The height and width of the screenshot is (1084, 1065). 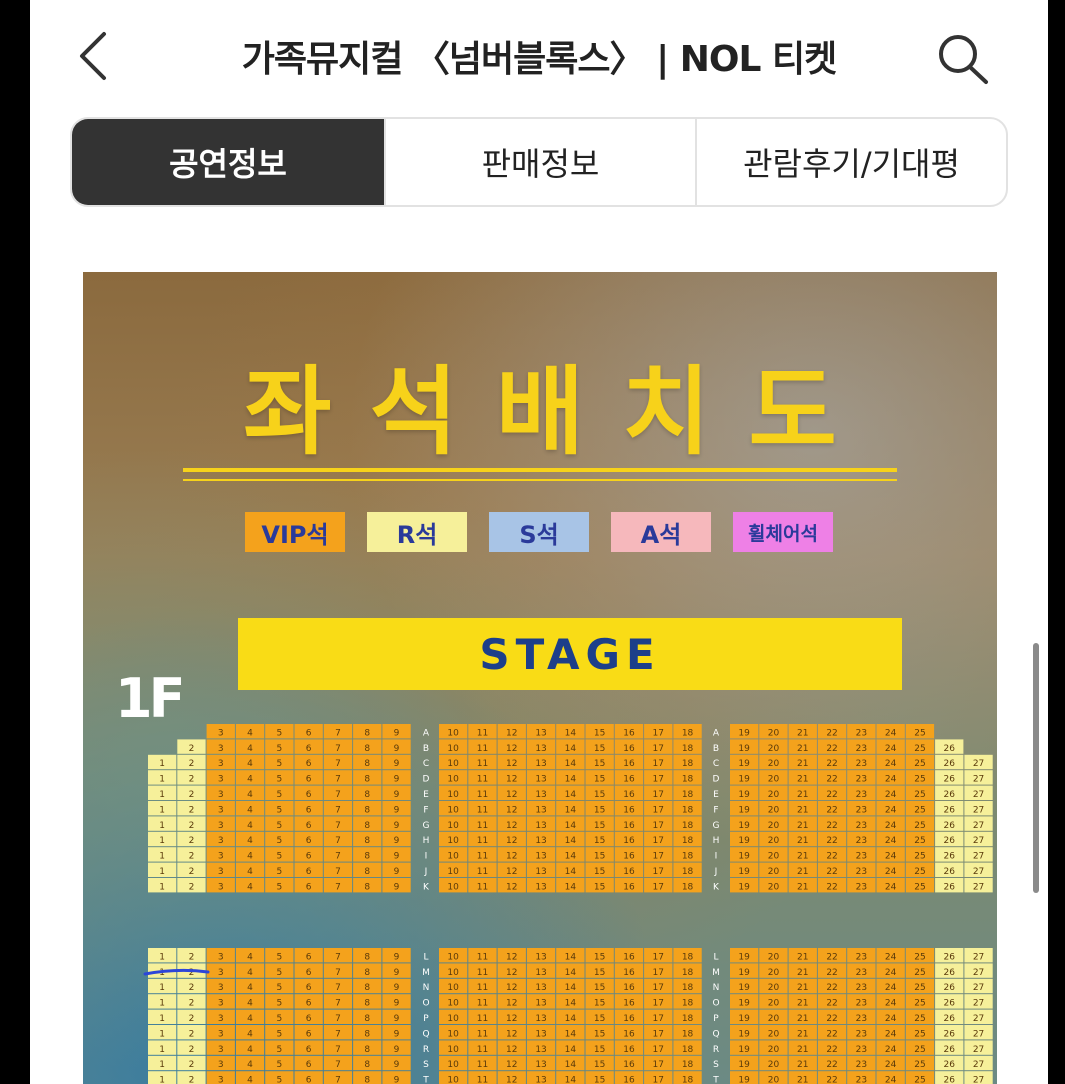 What do you see at coordinates (191, 955) in the screenshot?
I see `seat: 2` at bounding box center [191, 955].